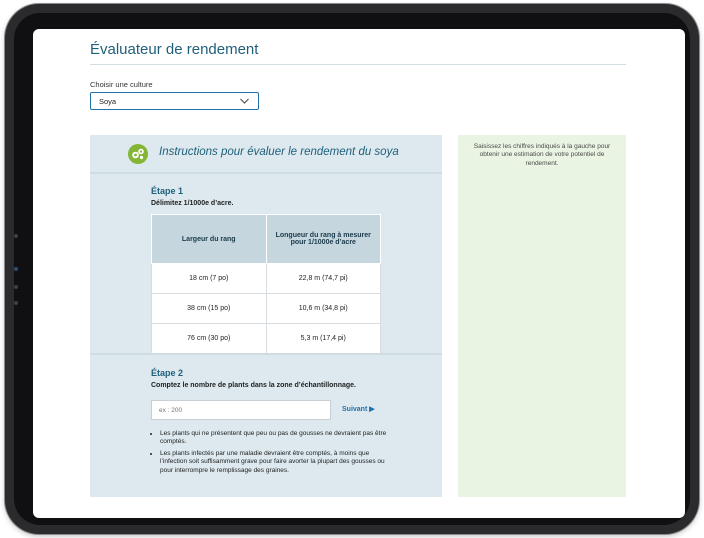 This screenshot has width=704, height=538. I want to click on table-cell: 22,8 m (74,7 pi), so click(323, 278).